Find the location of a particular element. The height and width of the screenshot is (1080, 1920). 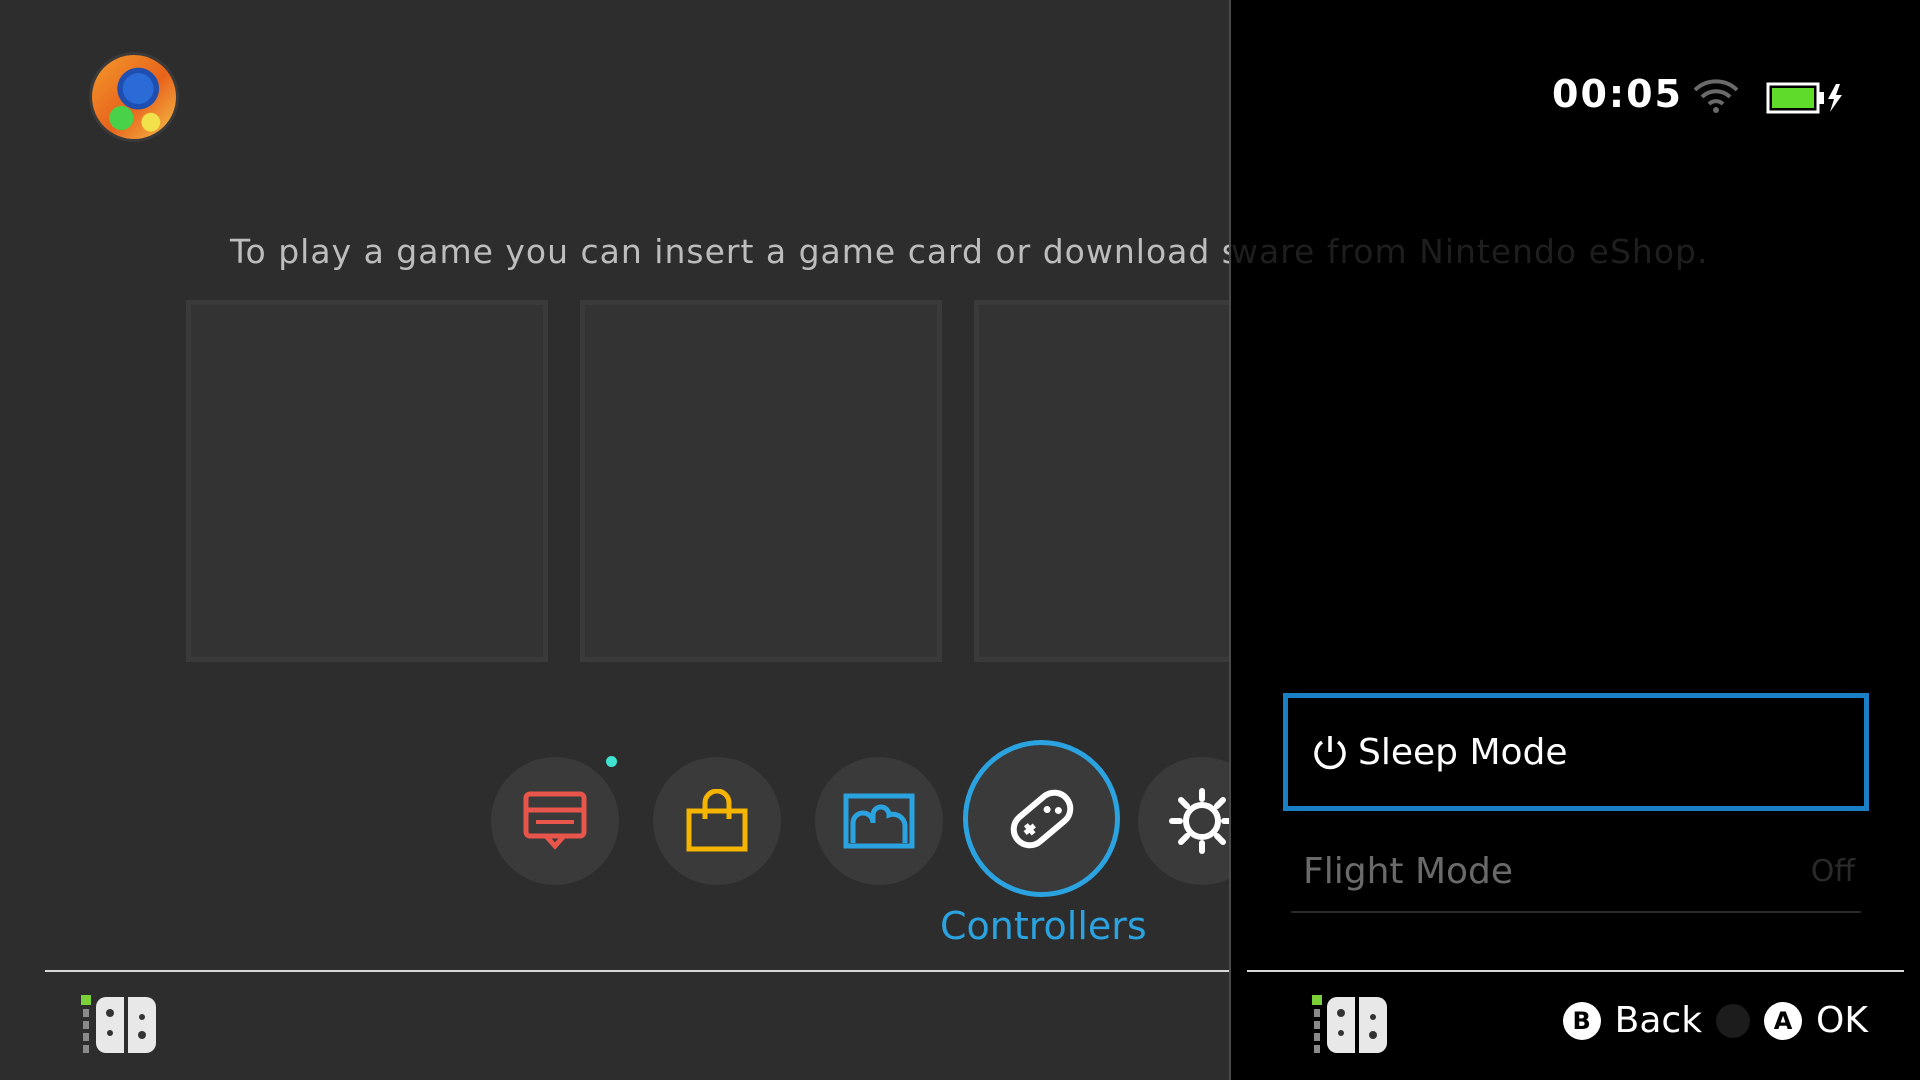

news-icon is located at coordinates (555, 820).